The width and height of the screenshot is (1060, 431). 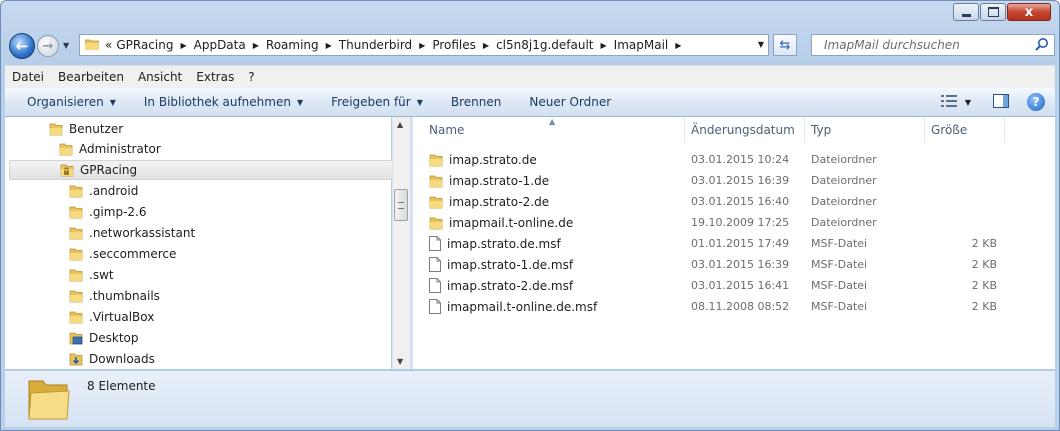 I want to click on menu-help: ?, so click(x=251, y=77).